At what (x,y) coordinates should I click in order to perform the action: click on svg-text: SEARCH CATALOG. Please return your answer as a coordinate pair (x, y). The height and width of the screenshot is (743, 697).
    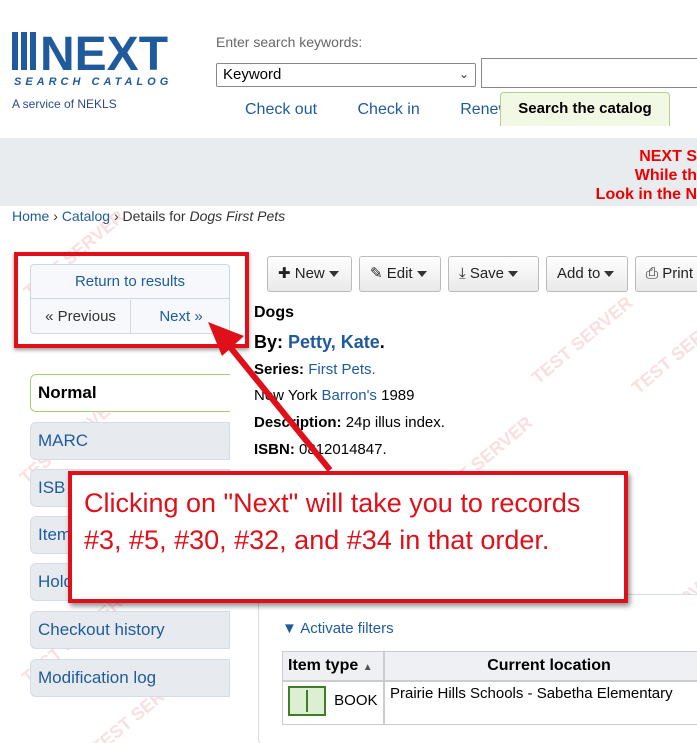
    Looking at the image, I should click on (93, 82).